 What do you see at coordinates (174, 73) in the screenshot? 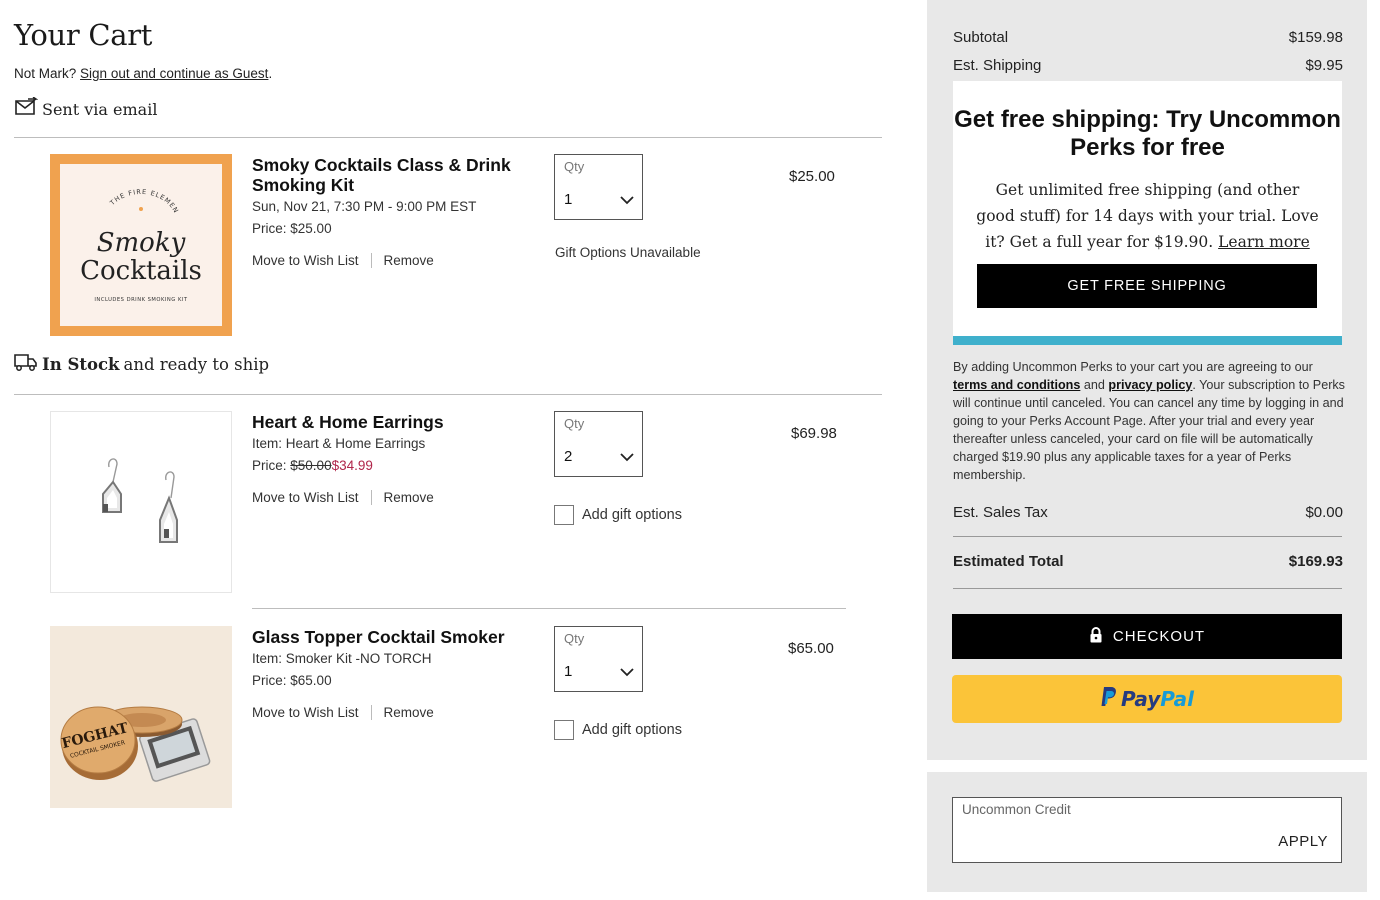
I see `sign-out-link: Sign out and continue as Guest` at bounding box center [174, 73].